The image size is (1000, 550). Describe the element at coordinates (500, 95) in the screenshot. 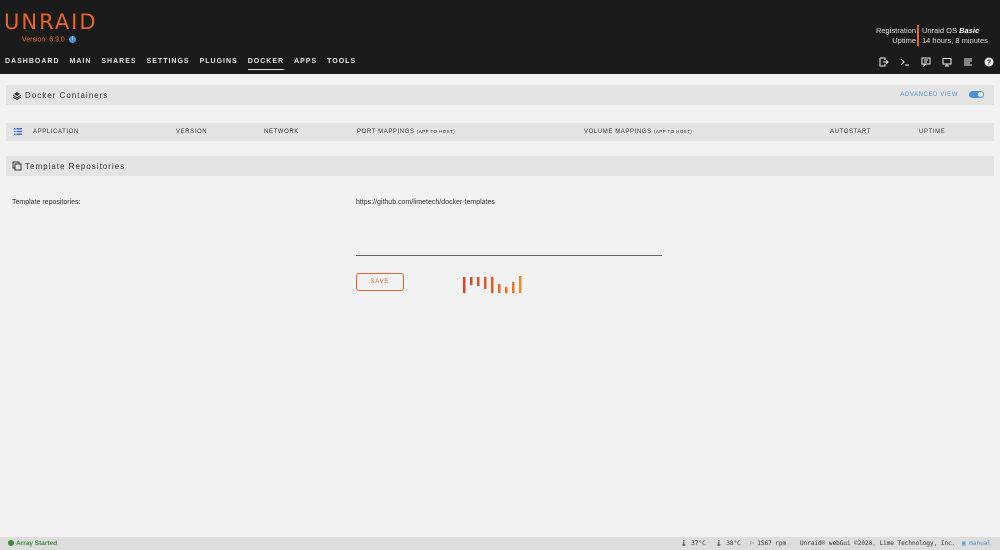

I see `docker-containers-header: Docker Containers ADVANCED VIEW` at that location.